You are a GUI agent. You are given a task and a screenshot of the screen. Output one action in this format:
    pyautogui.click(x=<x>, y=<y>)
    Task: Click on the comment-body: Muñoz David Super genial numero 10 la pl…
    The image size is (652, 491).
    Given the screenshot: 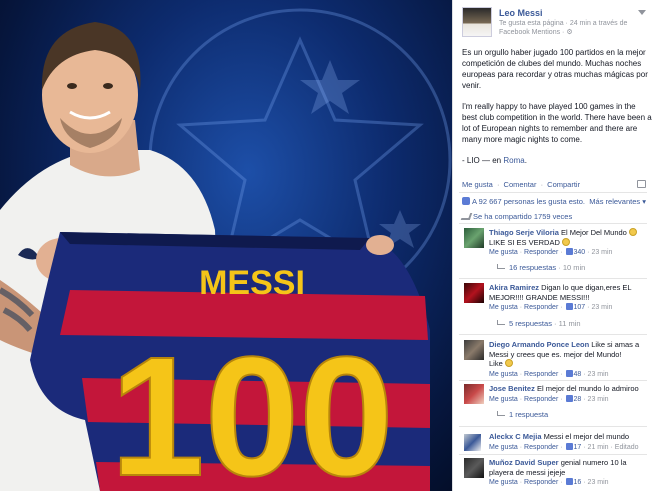 What is the action you would take?
    pyautogui.click(x=569, y=473)
    